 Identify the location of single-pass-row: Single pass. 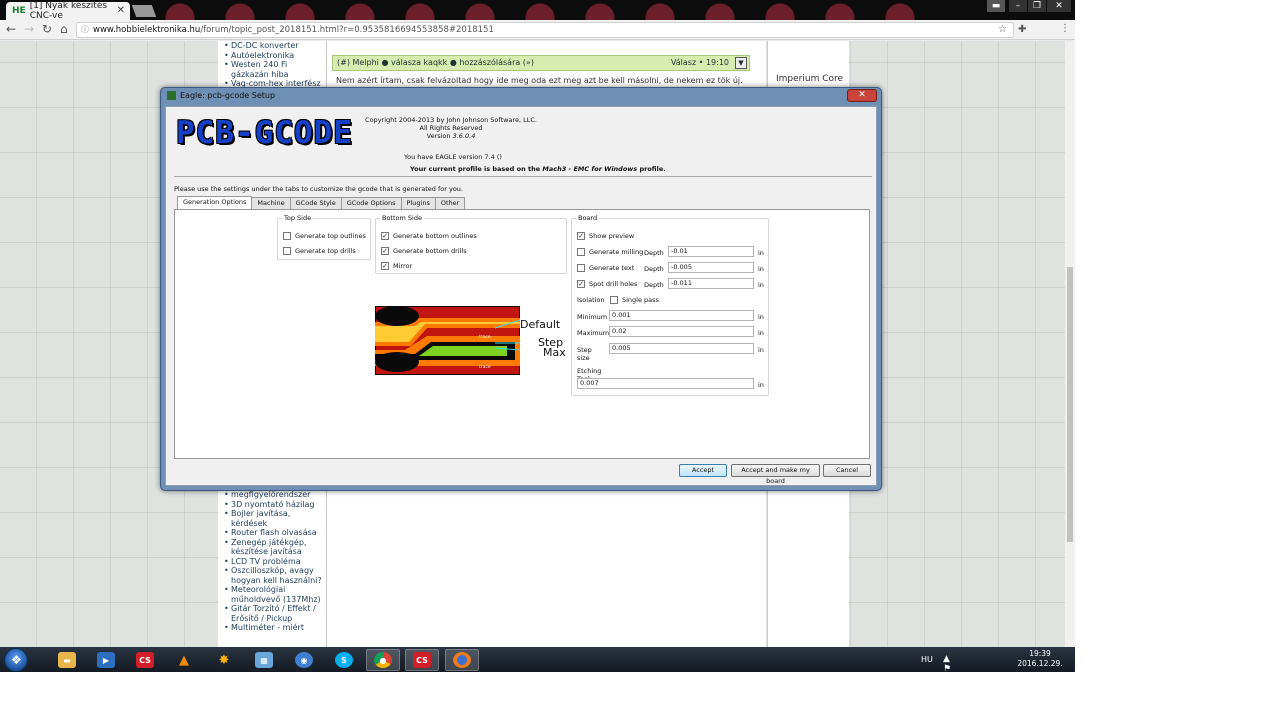
(634, 300).